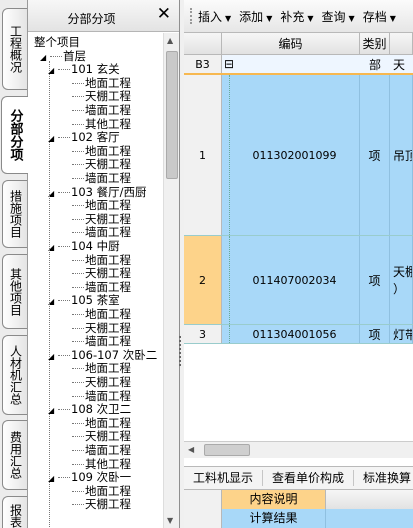  Describe the element at coordinates (383, 478) in the screenshot. I see `detail-tab: 标准换算` at that location.